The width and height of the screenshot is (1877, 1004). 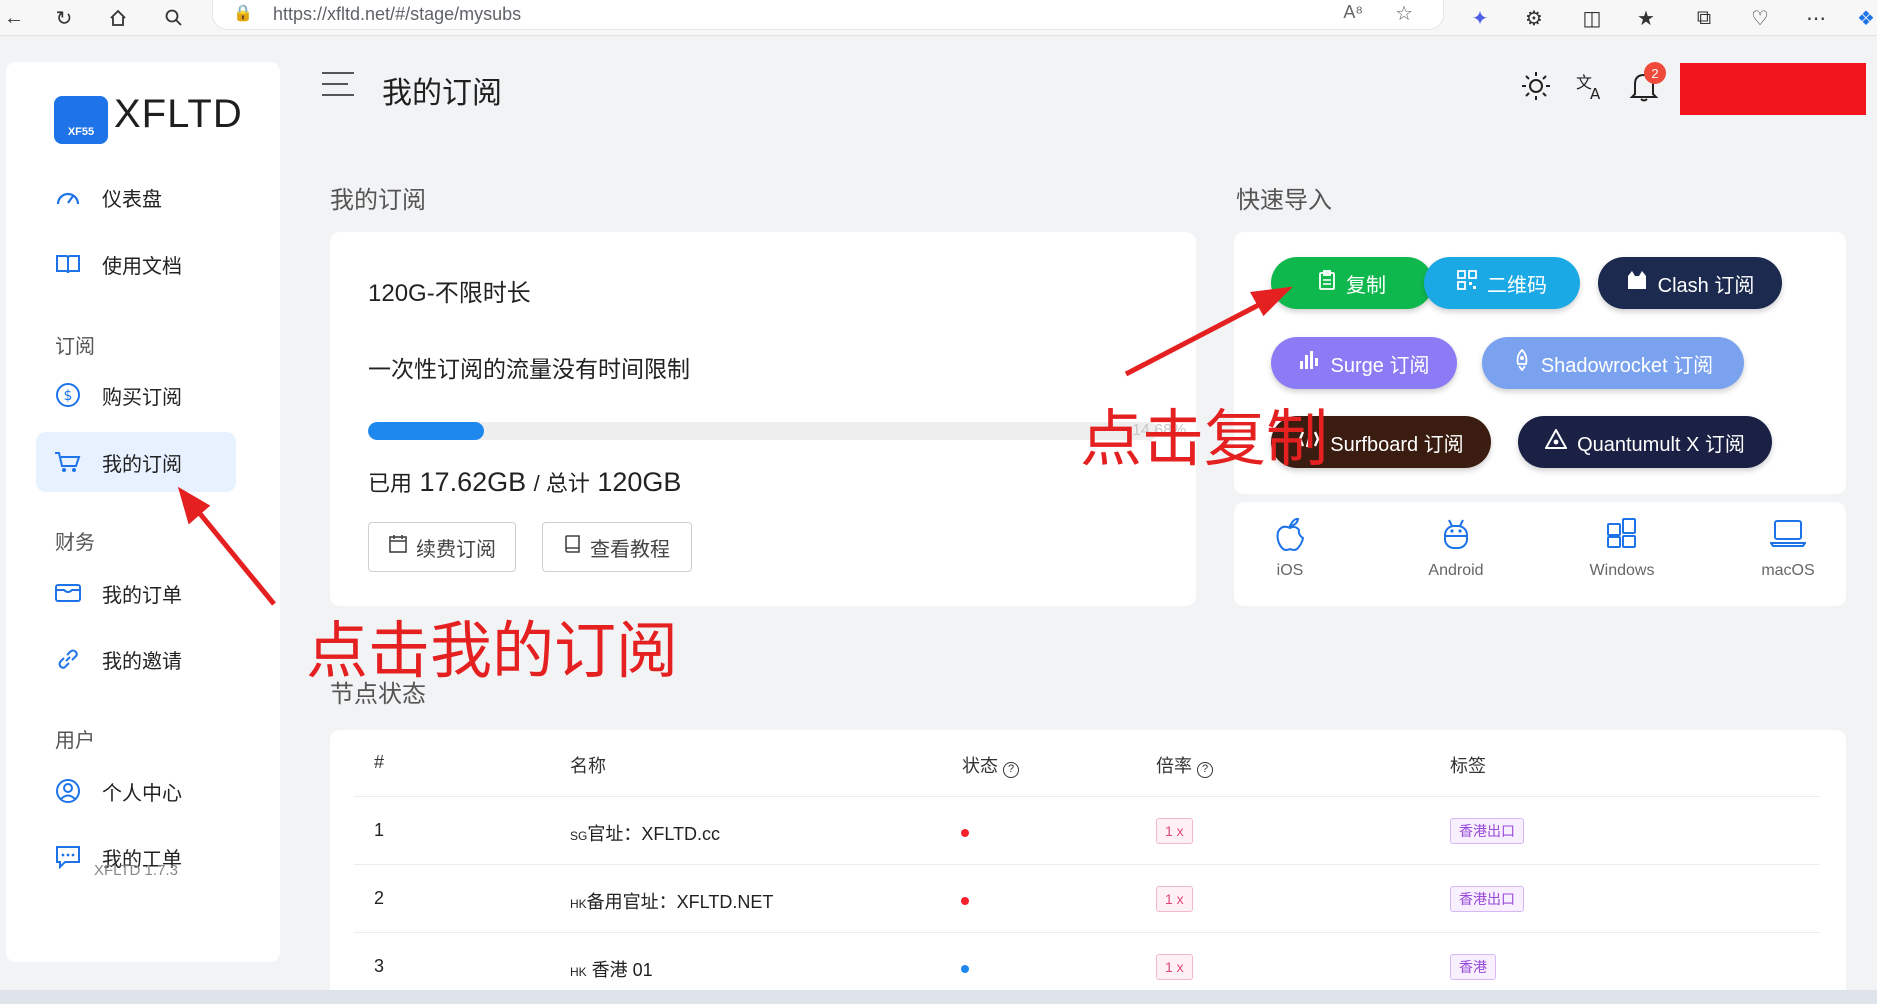 What do you see at coordinates (1204, 438) in the screenshot?
I see `annotation-click-copy: 点击复制` at bounding box center [1204, 438].